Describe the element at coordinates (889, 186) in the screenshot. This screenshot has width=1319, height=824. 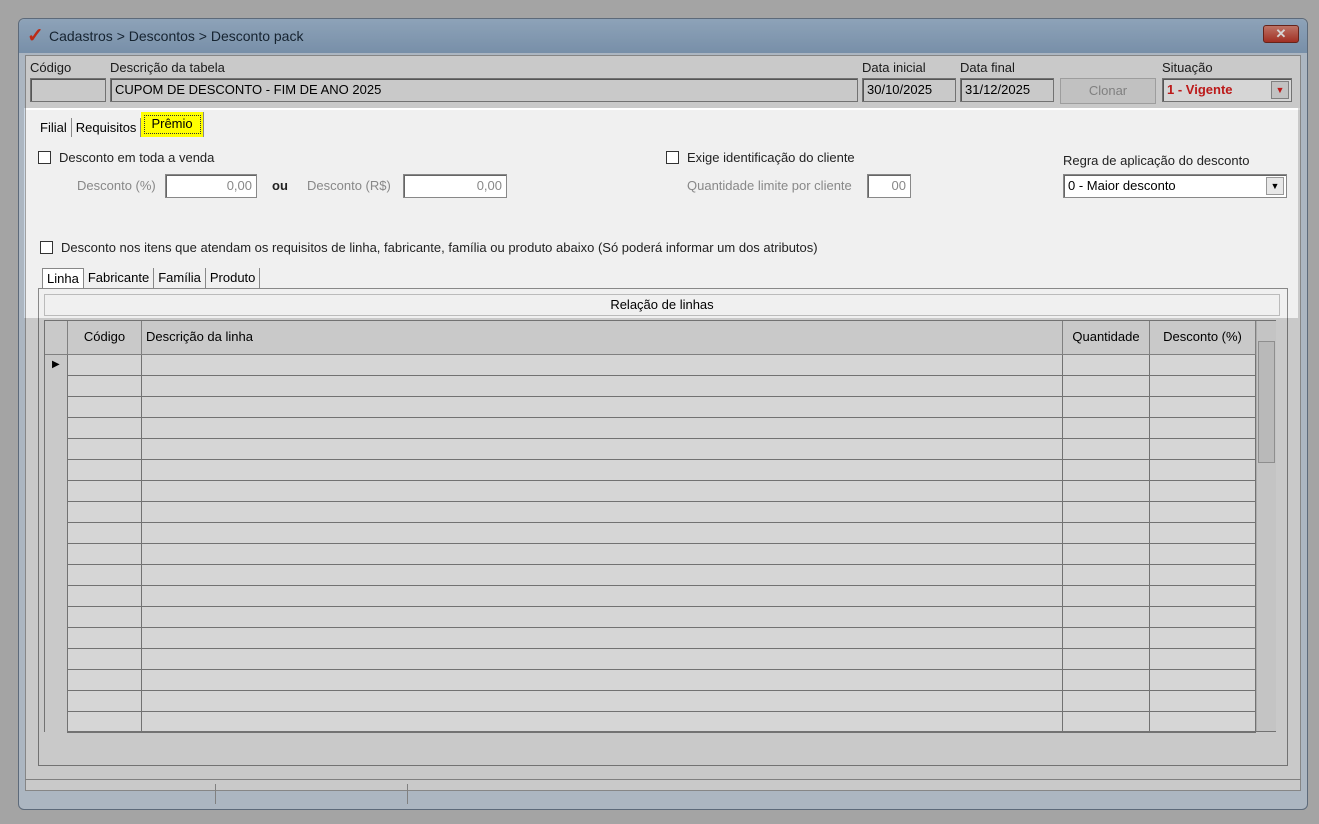
I see `qtd-limite-field: 00` at that location.